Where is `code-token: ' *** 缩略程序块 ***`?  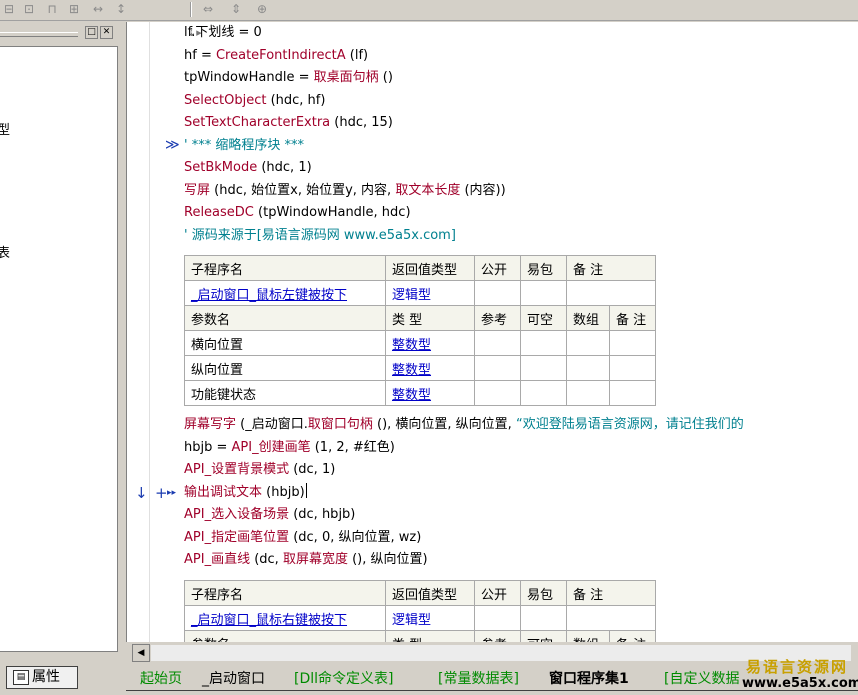 code-token: ' *** 缩略程序块 *** is located at coordinates (244, 145).